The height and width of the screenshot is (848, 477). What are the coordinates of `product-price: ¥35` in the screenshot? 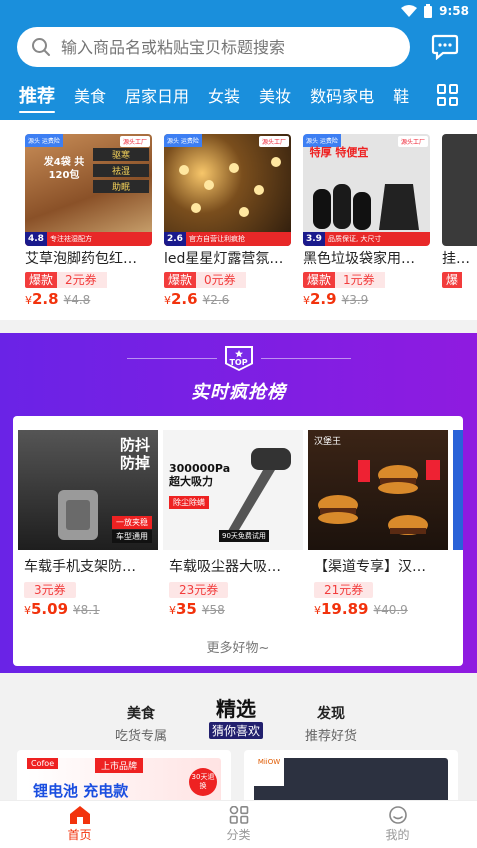 It's located at (183, 609).